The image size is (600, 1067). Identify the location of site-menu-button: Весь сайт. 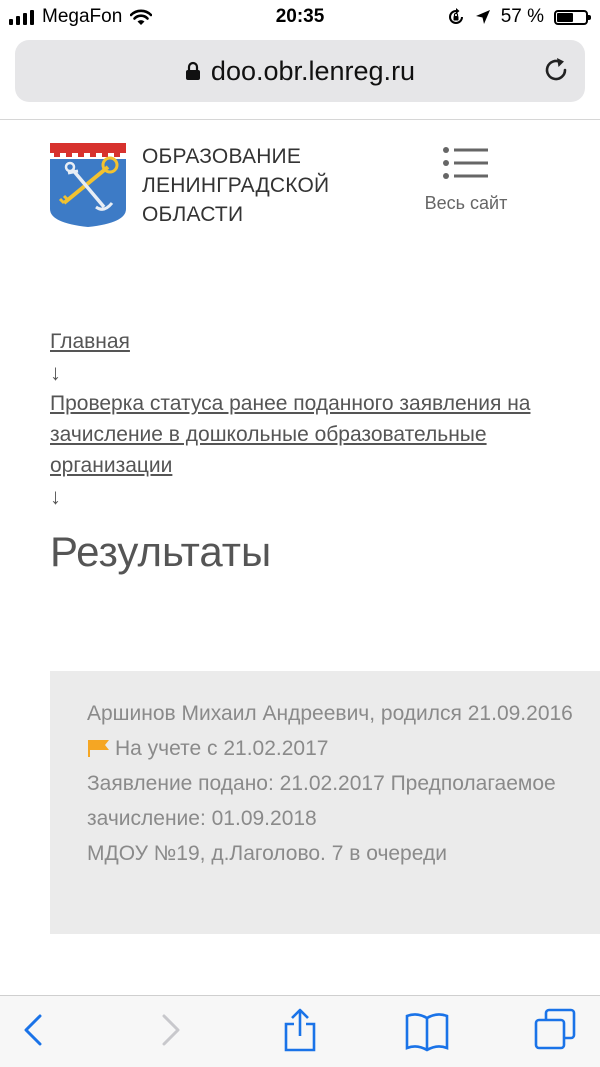
(466, 180).